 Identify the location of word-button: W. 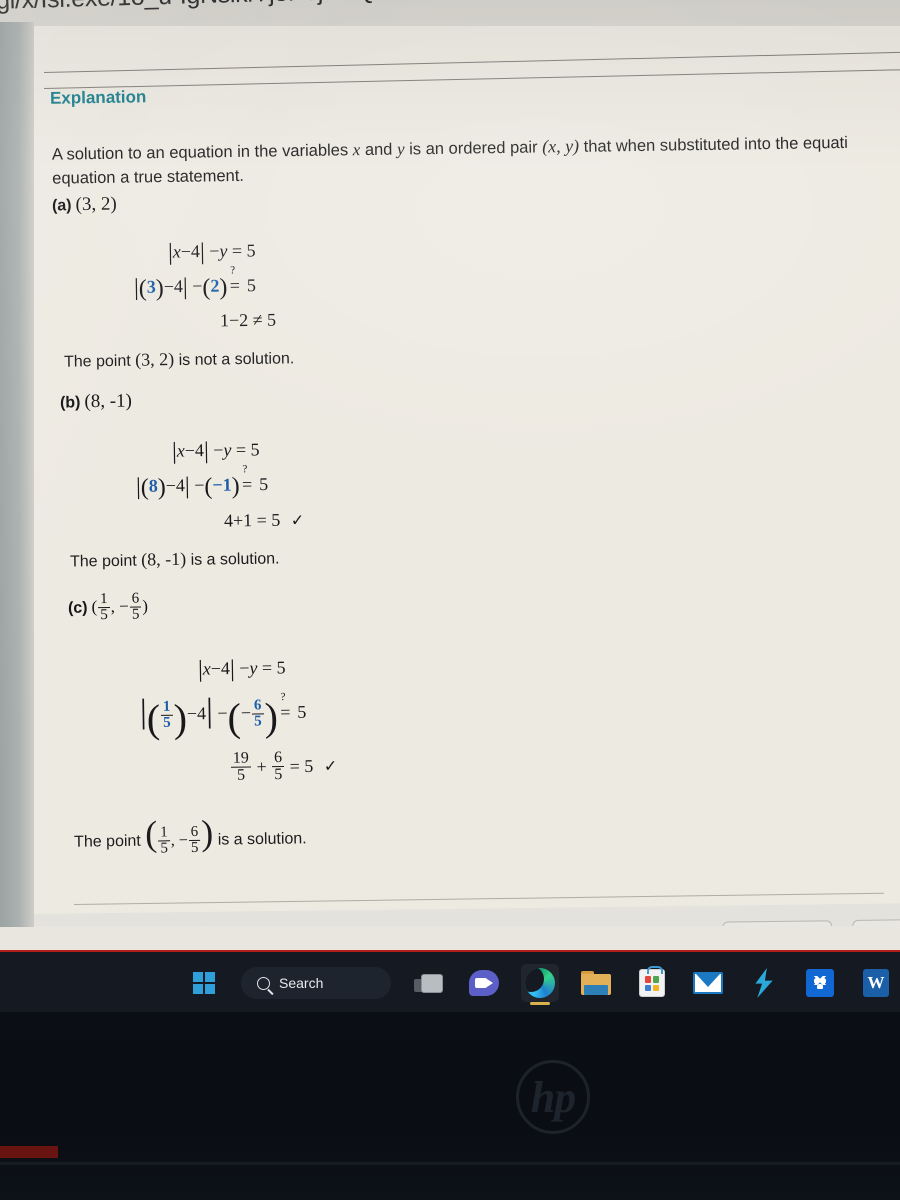
(876, 983).